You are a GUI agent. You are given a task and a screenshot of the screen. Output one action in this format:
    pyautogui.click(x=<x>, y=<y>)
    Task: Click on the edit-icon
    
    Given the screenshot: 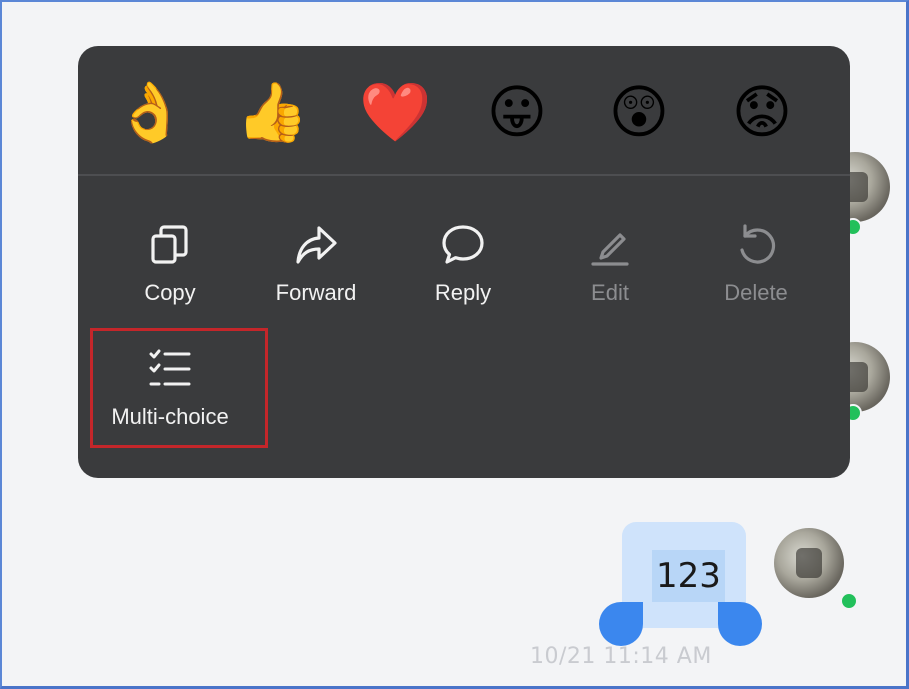 What is the action you would take?
    pyautogui.click(x=610, y=245)
    